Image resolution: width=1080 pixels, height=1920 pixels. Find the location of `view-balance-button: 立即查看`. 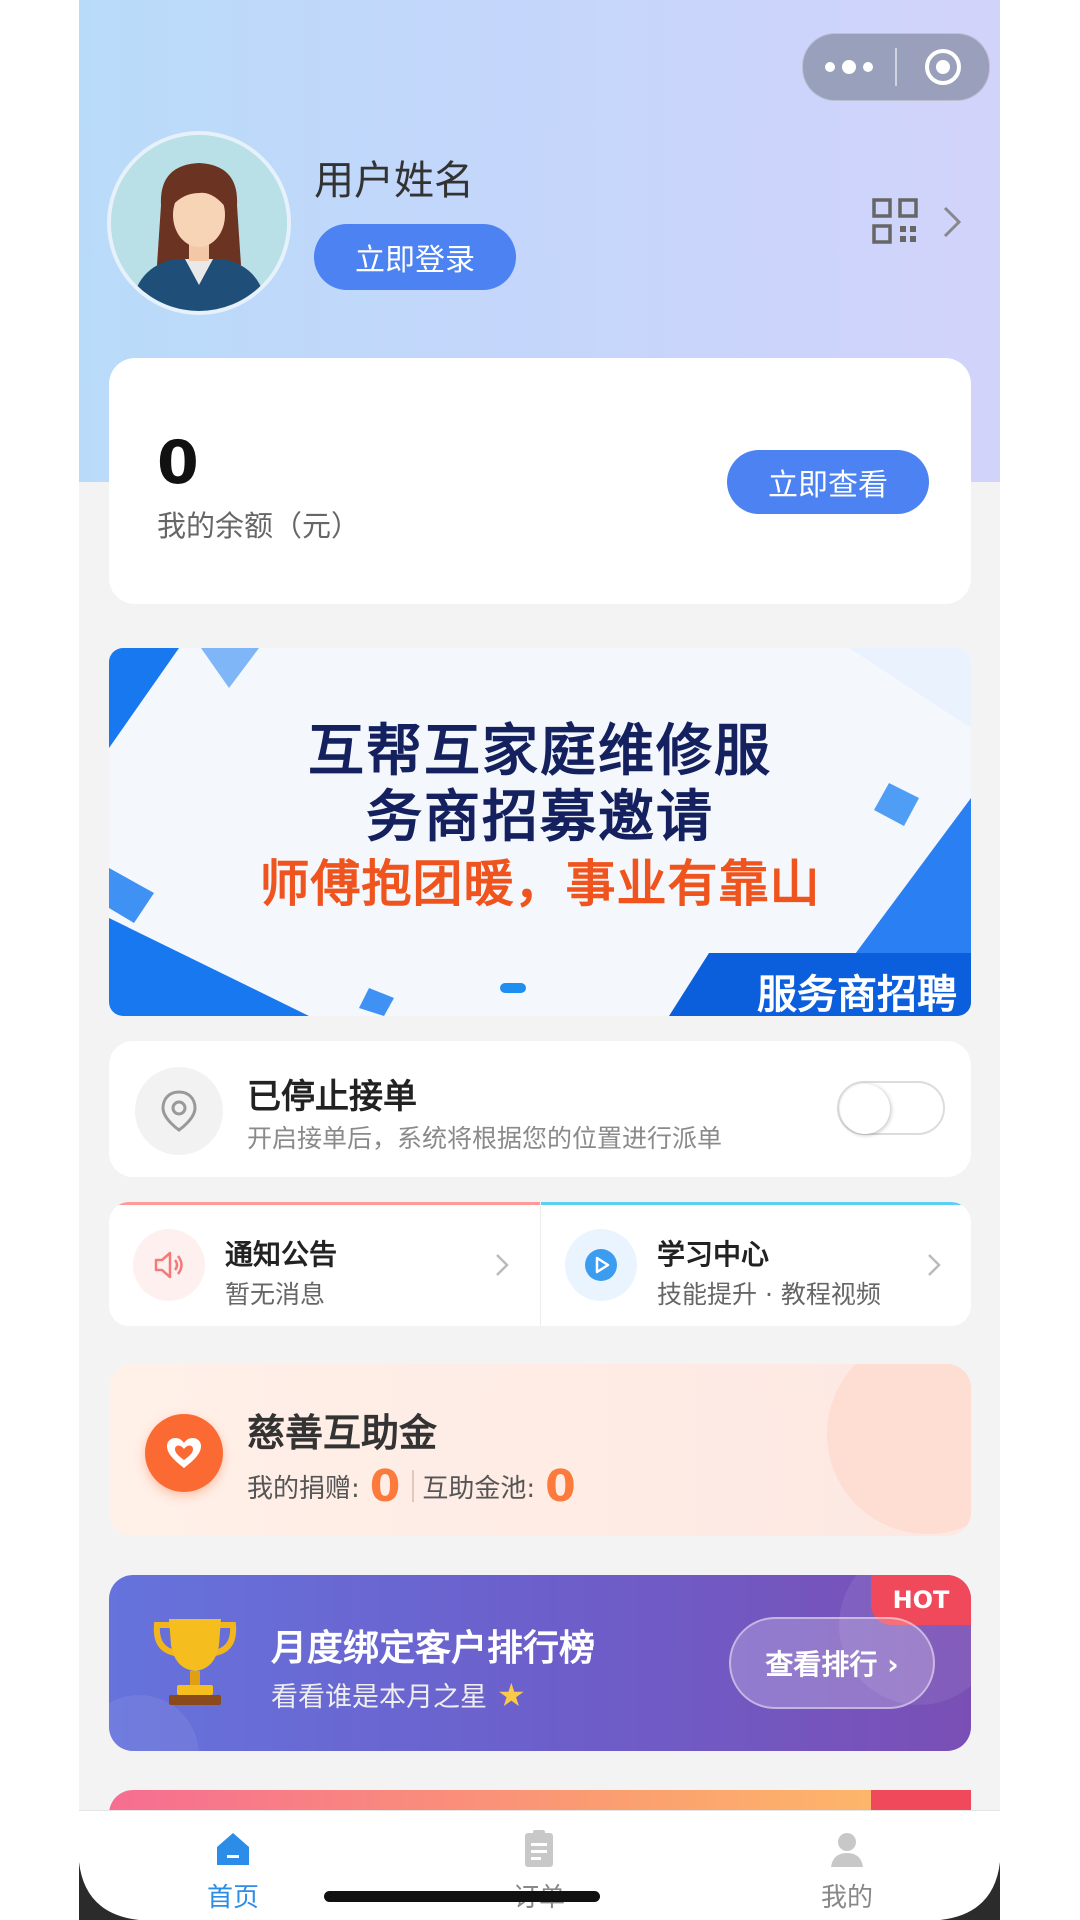

view-balance-button: 立即查看 is located at coordinates (828, 482).